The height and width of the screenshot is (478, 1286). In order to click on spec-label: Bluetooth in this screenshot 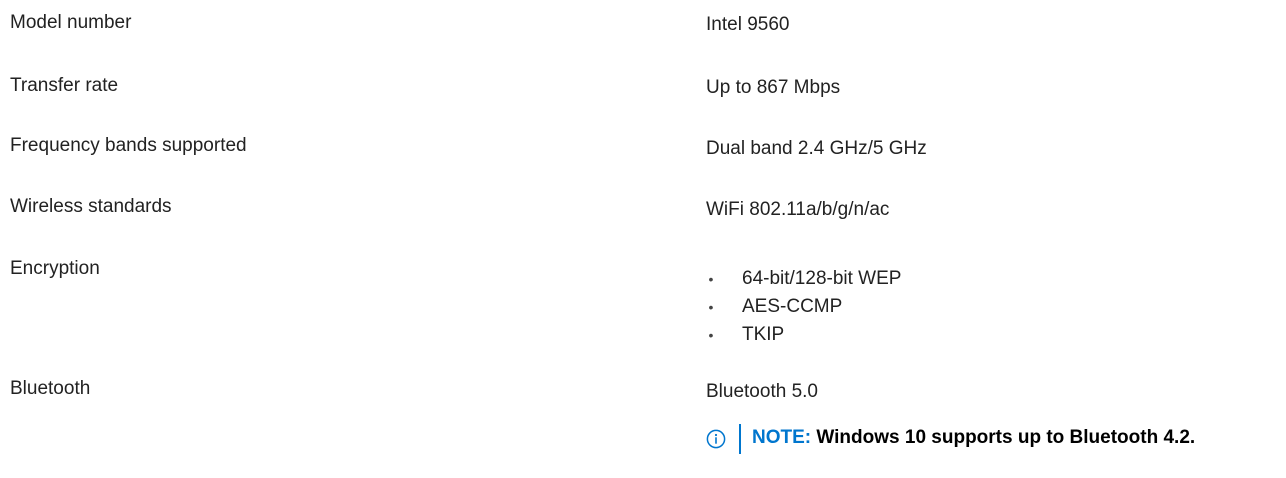, I will do `click(50, 388)`.